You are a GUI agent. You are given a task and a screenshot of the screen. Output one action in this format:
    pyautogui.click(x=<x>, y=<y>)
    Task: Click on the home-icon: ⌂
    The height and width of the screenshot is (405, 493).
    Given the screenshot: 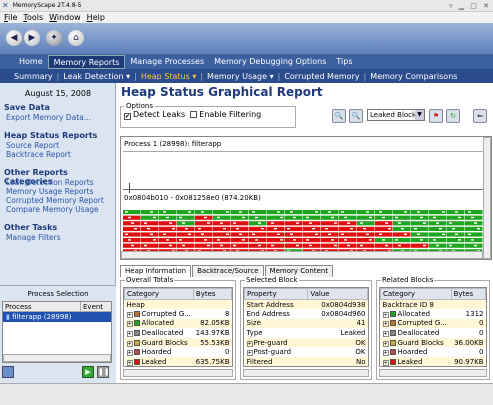 What is the action you would take?
    pyautogui.click(x=76, y=38)
    